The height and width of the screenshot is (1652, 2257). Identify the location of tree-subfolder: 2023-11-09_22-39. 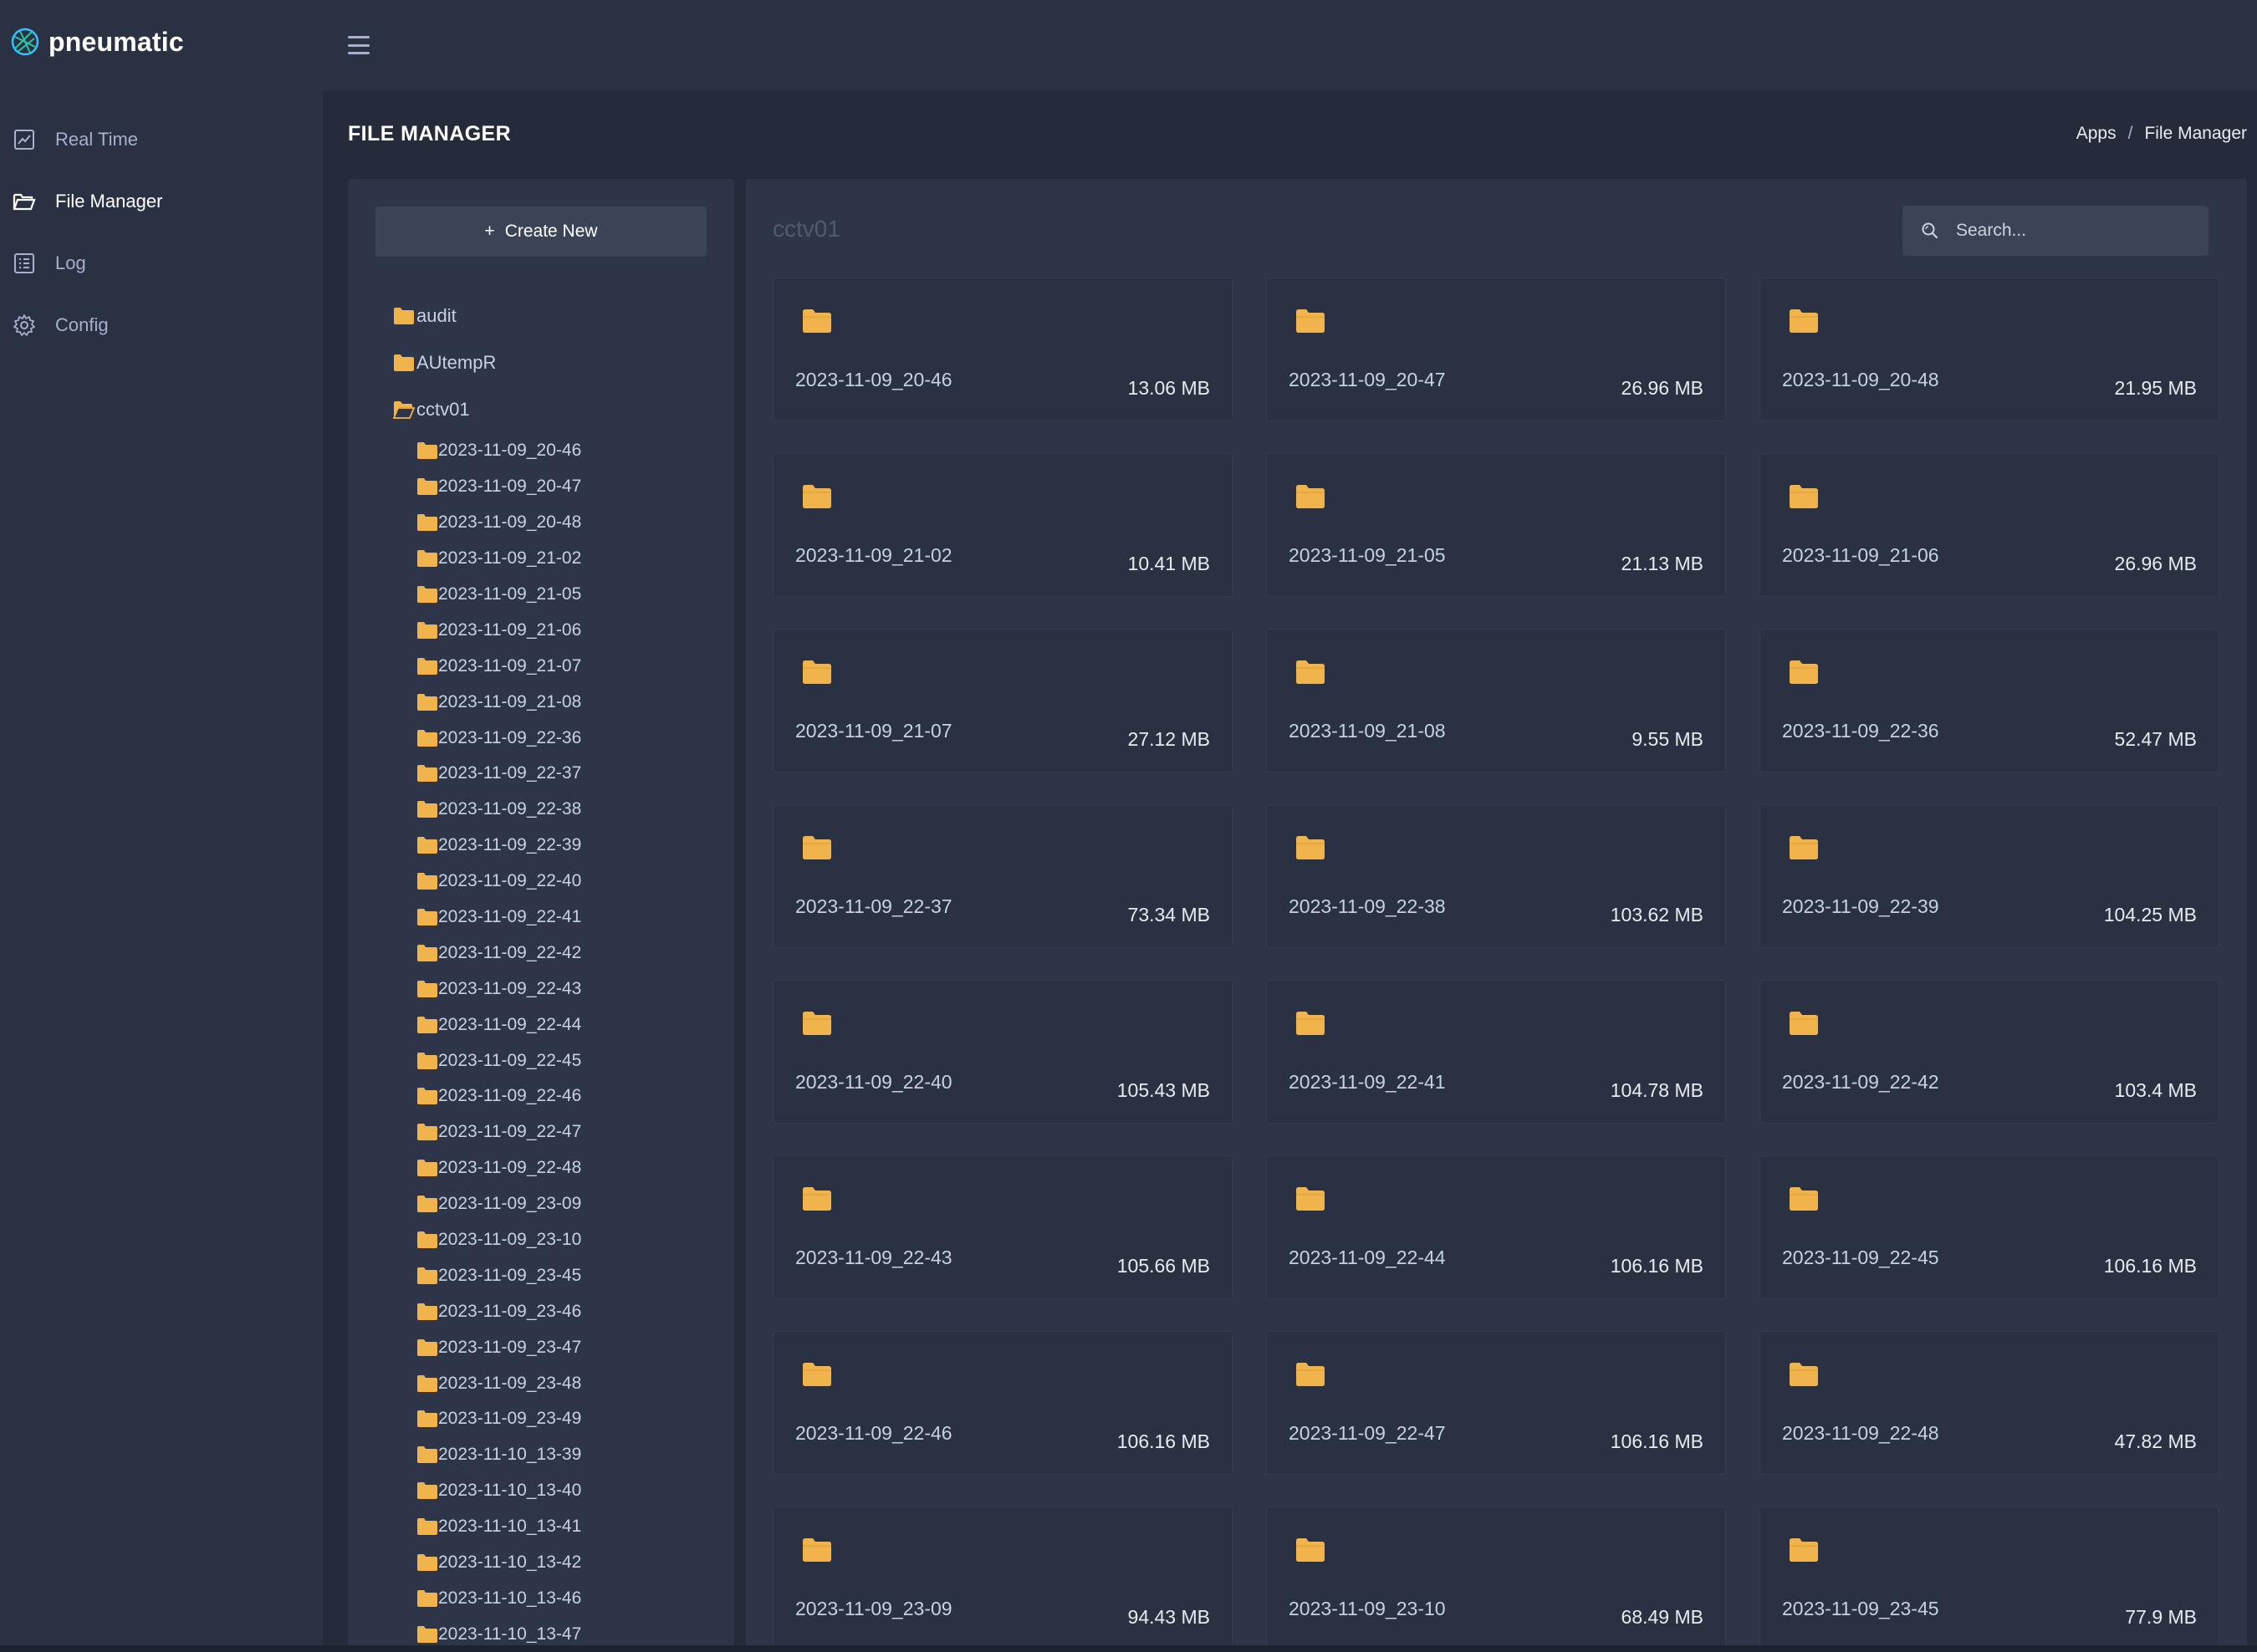
(571, 846).